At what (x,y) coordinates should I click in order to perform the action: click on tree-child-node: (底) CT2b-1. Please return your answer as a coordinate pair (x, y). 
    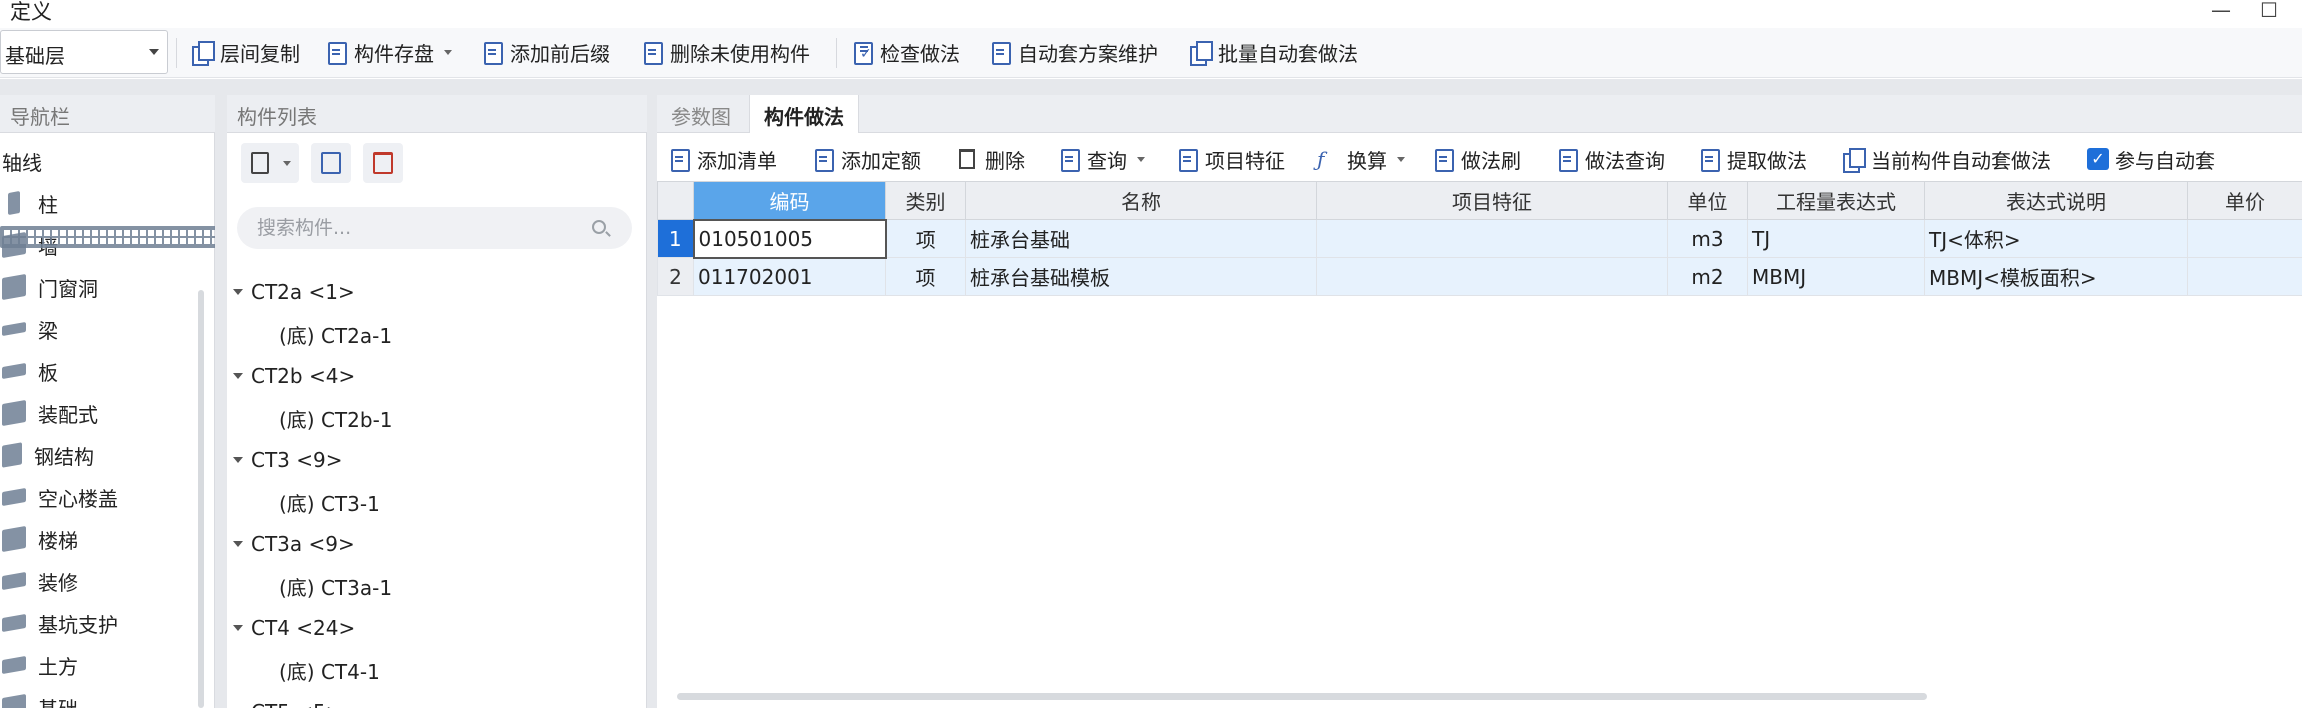
    Looking at the image, I should click on (427, 418).